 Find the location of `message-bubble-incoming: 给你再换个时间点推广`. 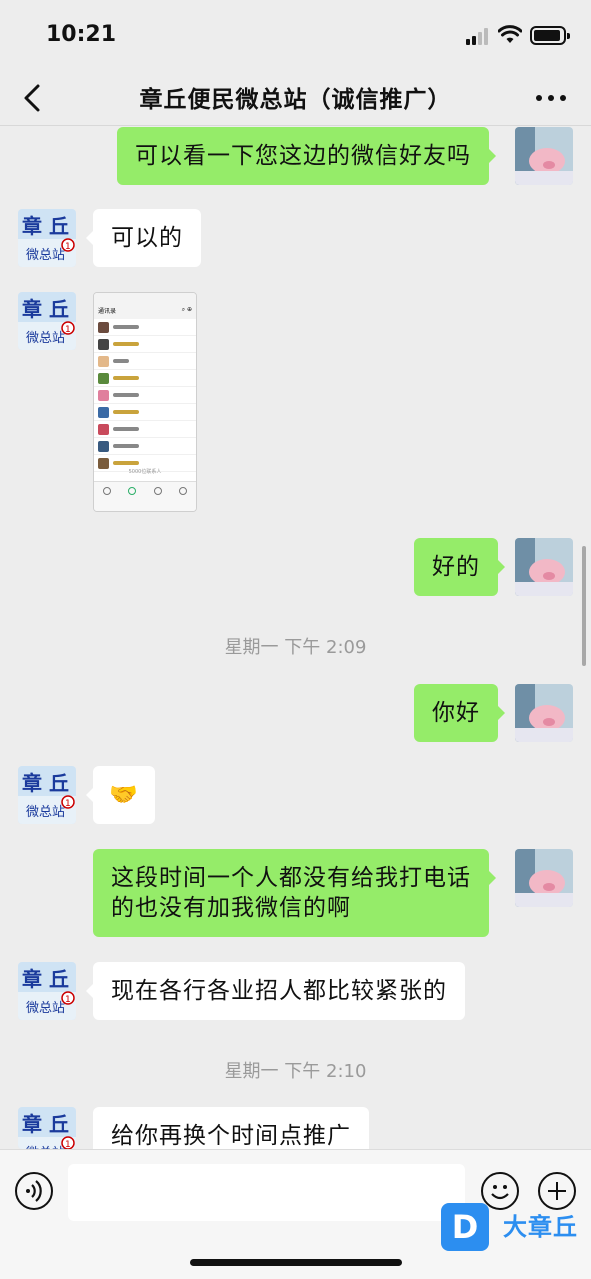

message-bubble-incoming: 给你再换个时间点推广 is located at coordinates (231, 1128).